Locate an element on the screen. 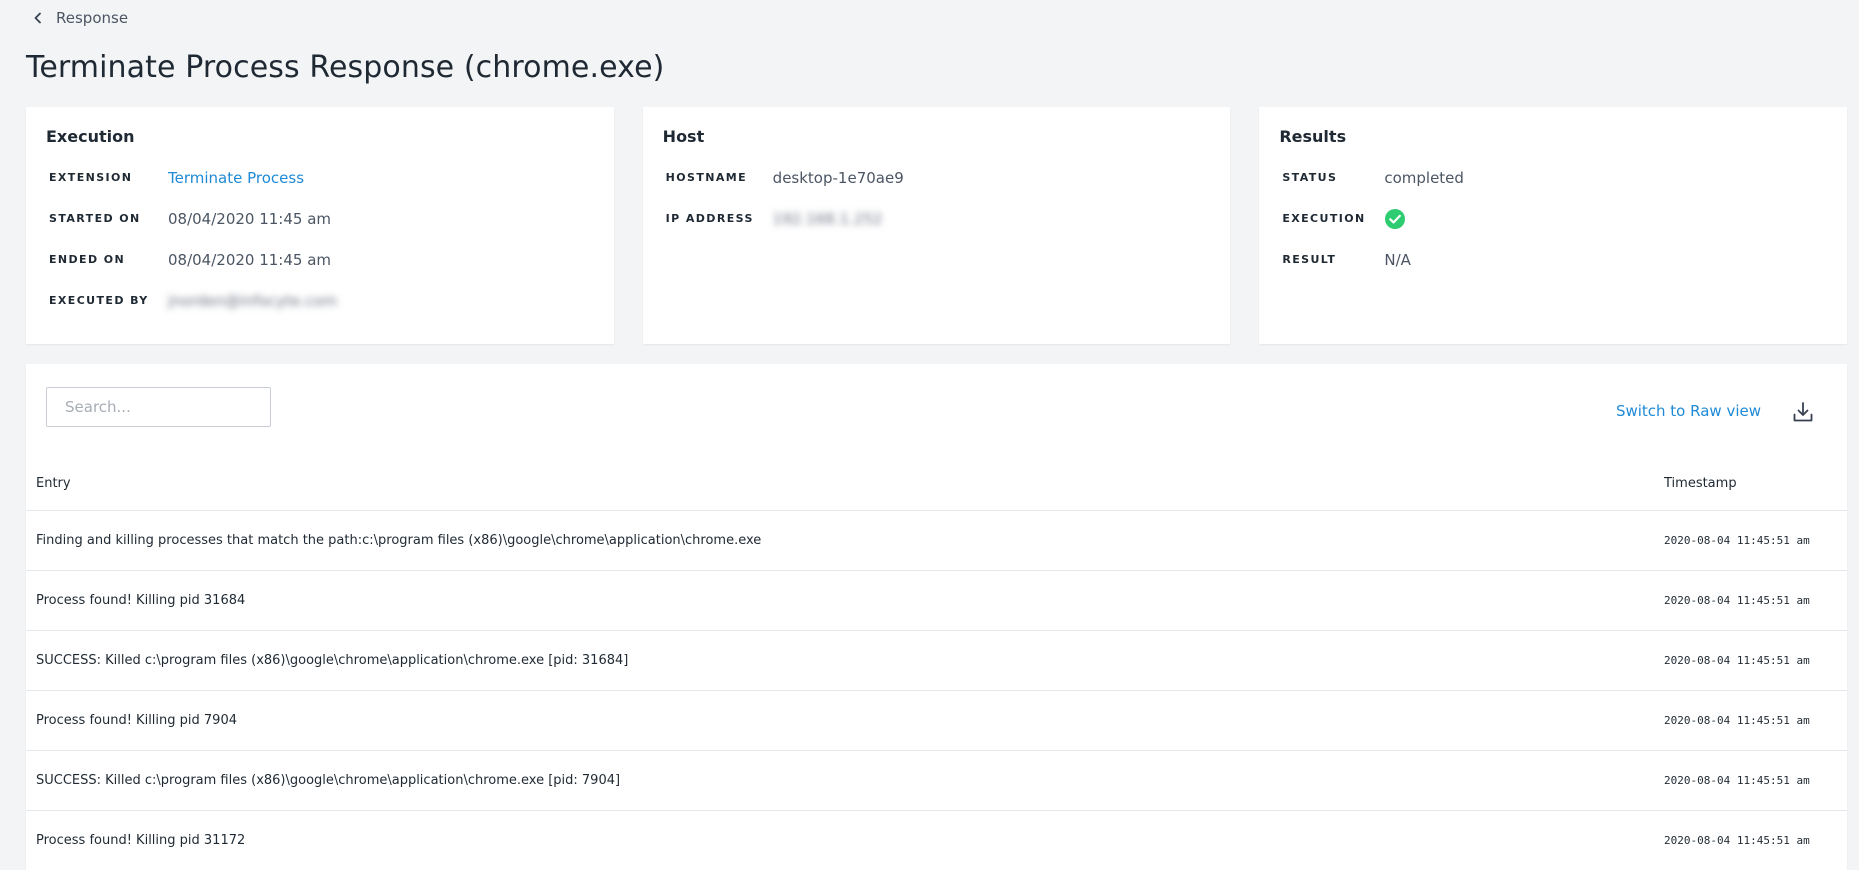  log-toolbar: Switch to Raw view is located at coordinates (936, 410).